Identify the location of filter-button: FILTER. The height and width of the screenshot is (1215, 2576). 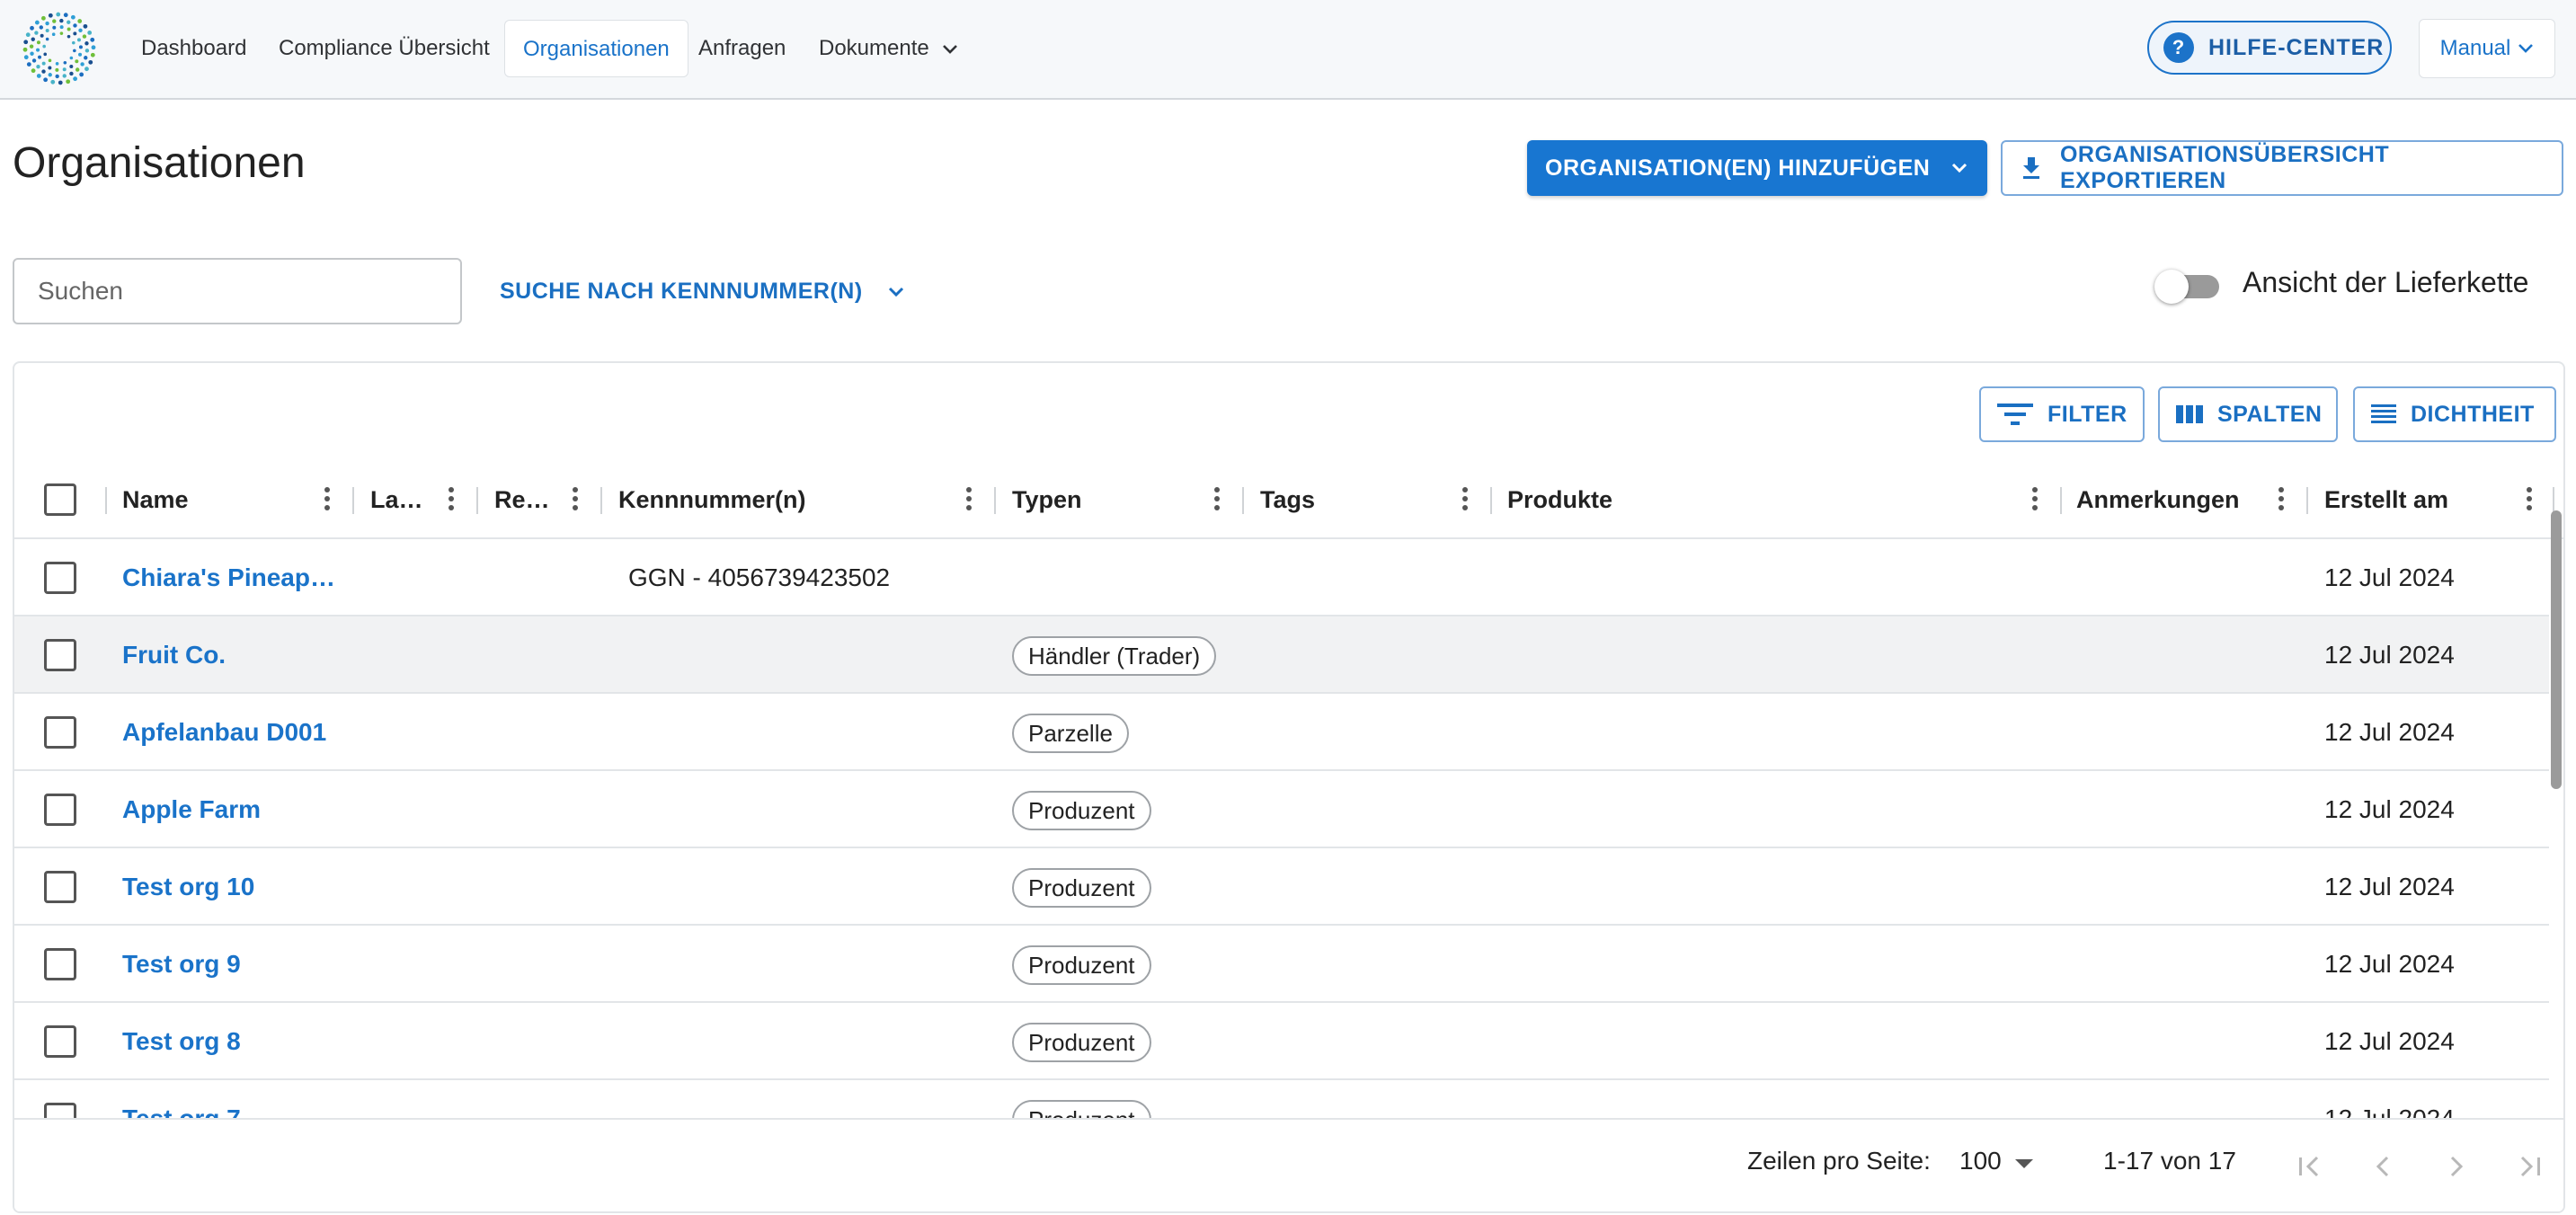
(2062, 414).